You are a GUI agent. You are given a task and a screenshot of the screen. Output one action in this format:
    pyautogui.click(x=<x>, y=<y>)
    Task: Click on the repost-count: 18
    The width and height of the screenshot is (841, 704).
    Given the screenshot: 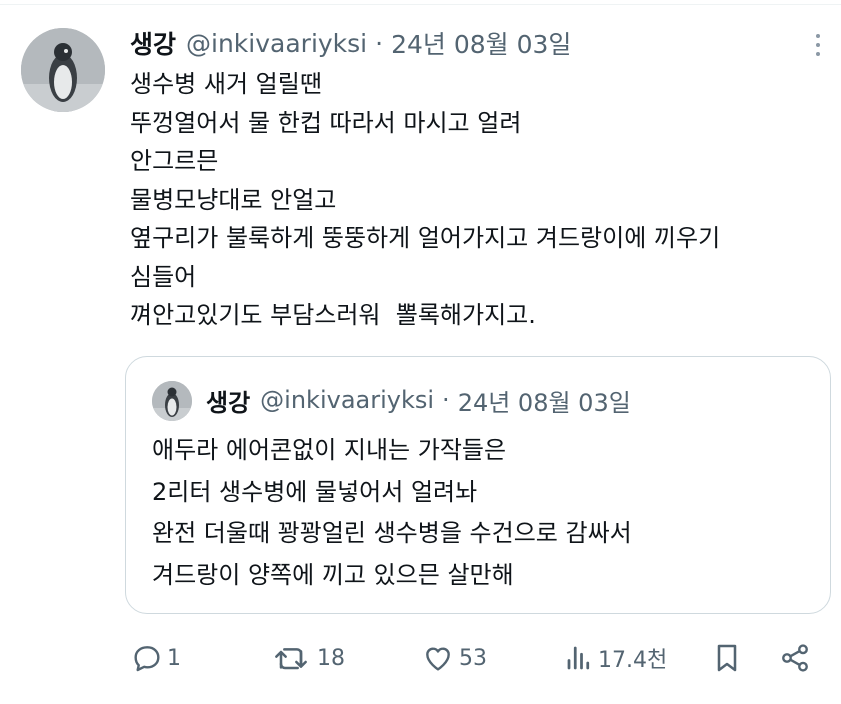 What is the action you would take?
    pyautogui.click(x=331, y=658)
    